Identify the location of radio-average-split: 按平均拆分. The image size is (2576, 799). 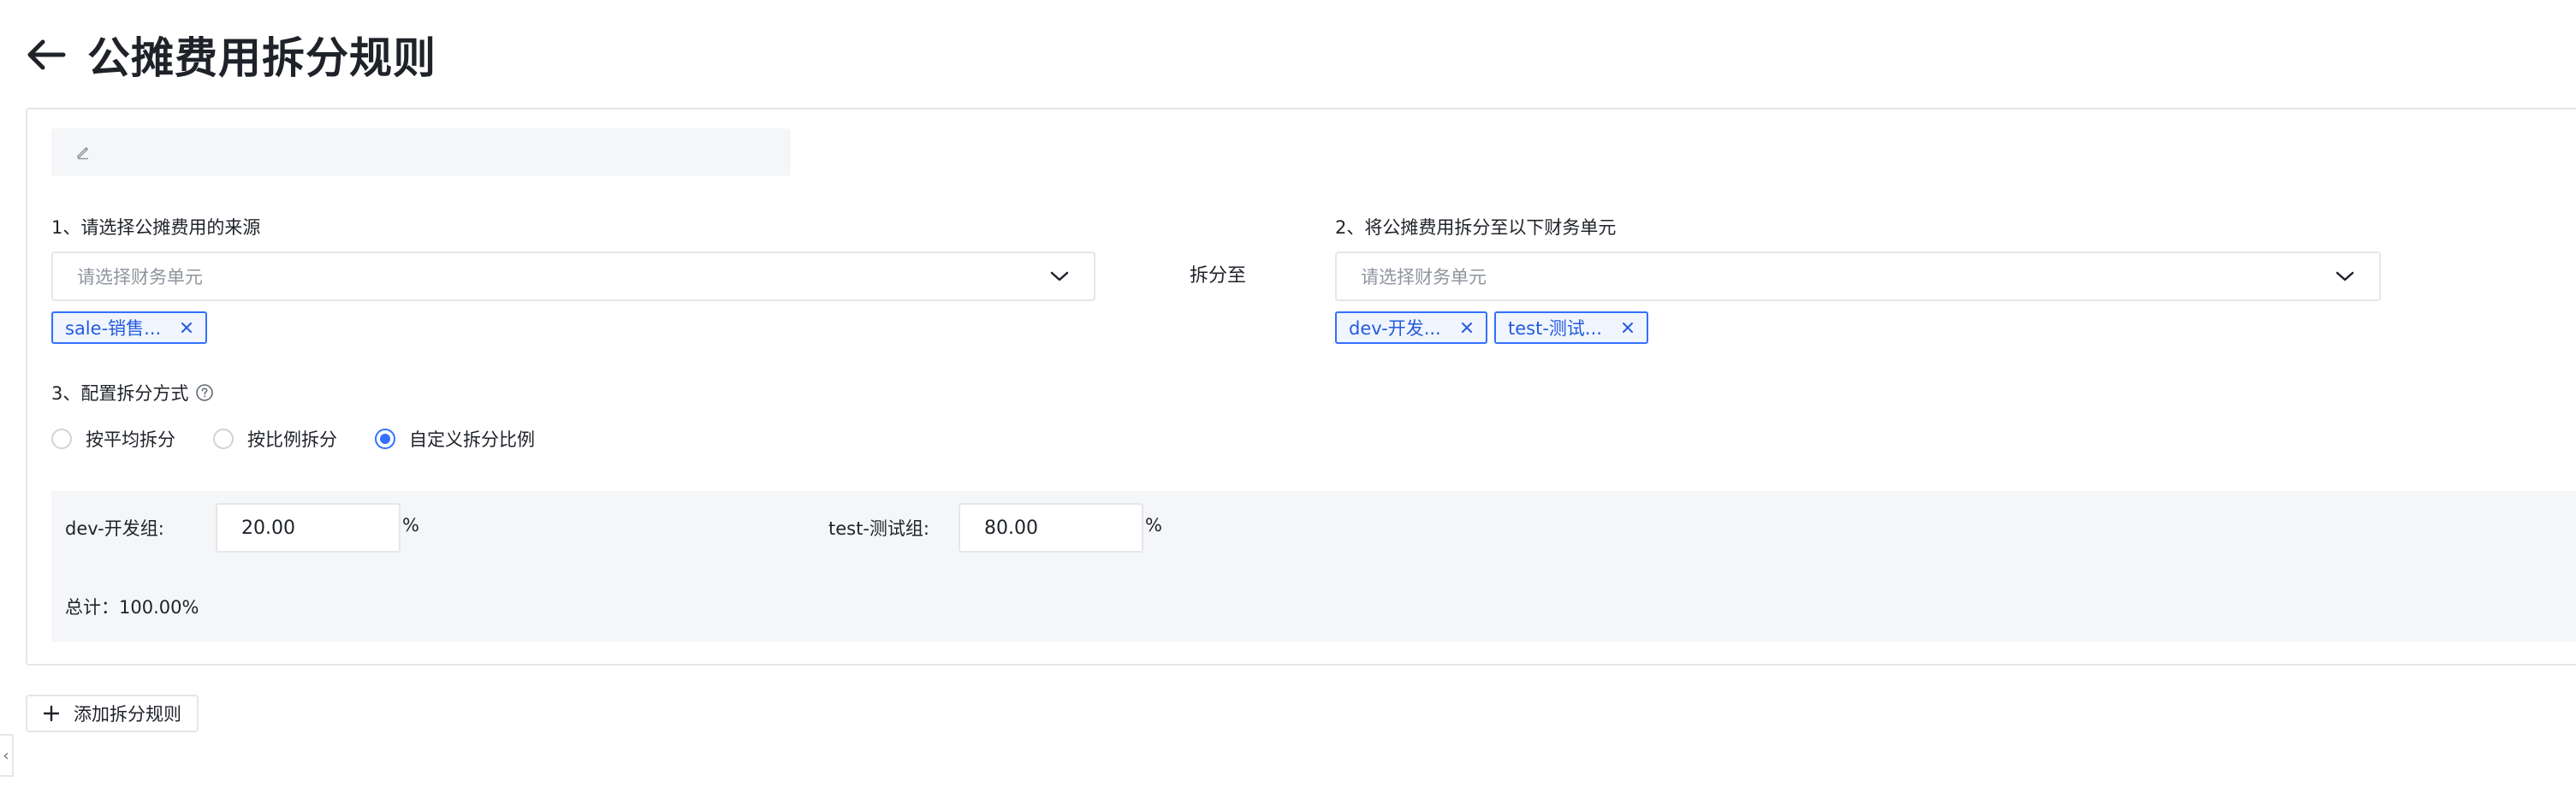
(113, 439).